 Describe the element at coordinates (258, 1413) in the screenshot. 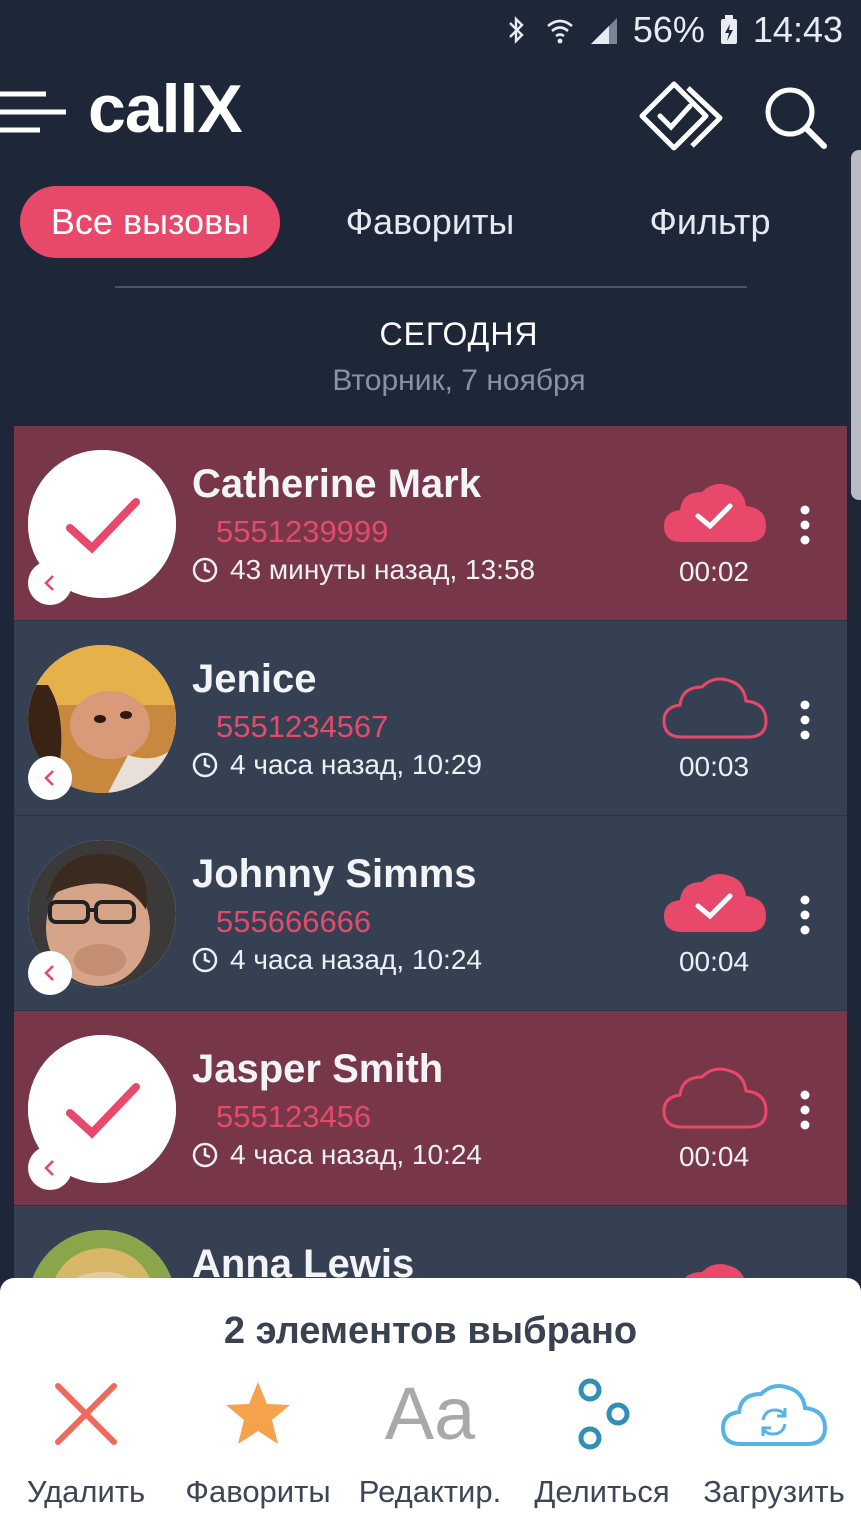

I see `star-icon` at that location.